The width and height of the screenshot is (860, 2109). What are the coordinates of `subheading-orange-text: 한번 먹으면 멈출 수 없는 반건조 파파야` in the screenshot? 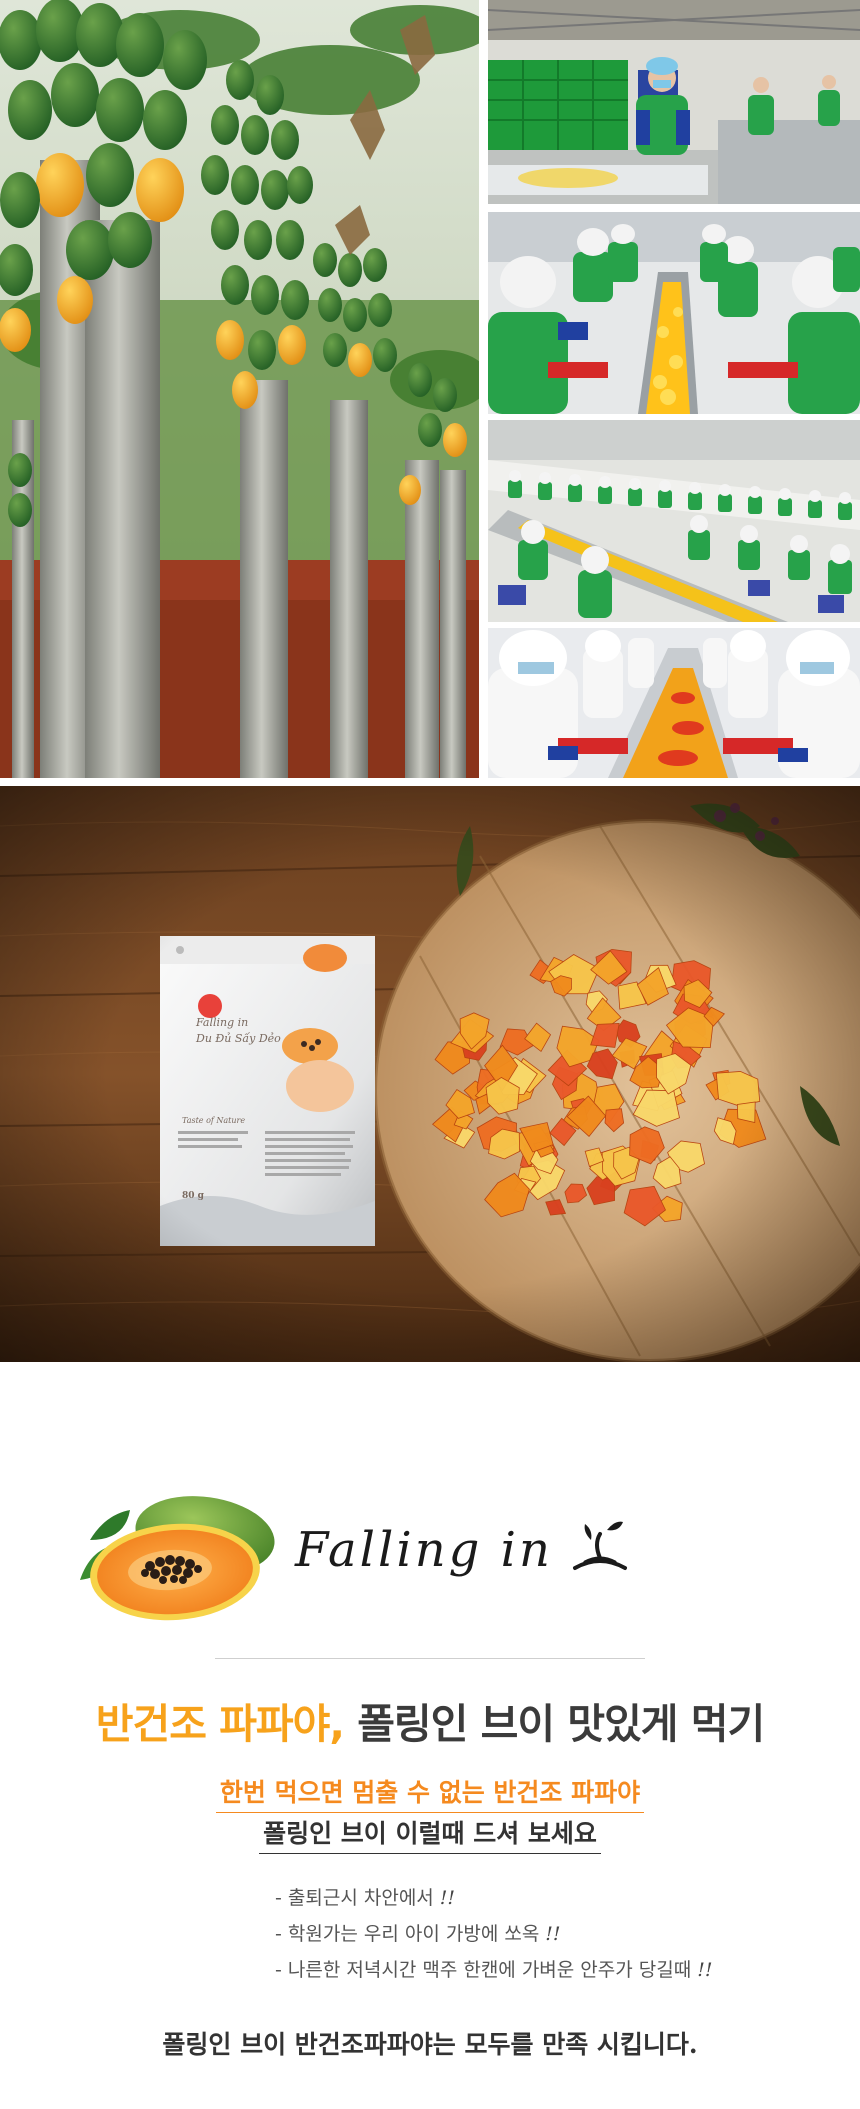 It's located at (430, 1793).